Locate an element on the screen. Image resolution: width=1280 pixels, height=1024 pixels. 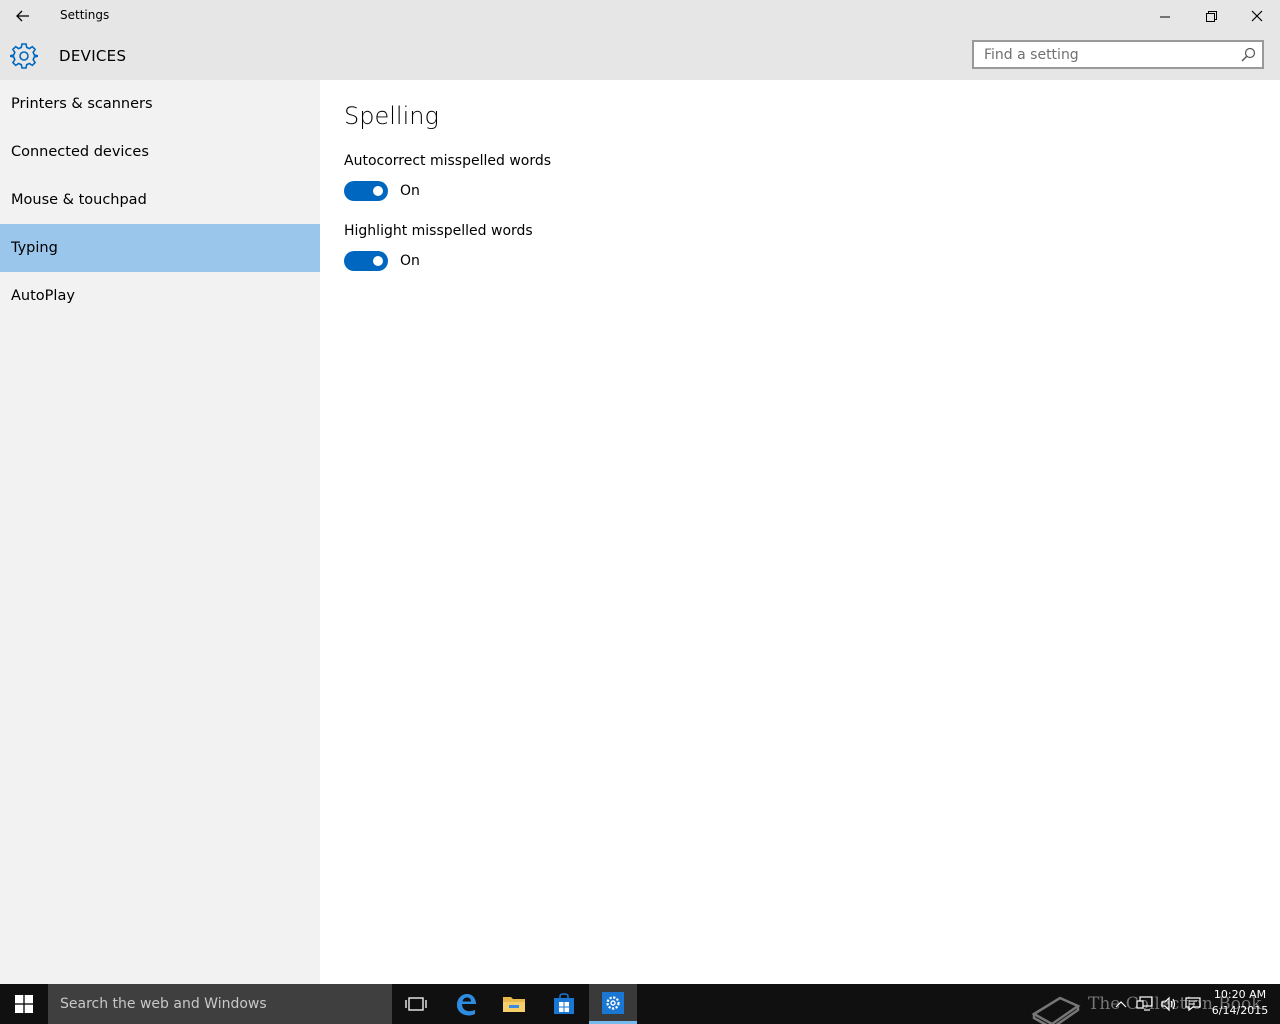
clock-time: 10:20 AM is located at coordinates (1240, 994).